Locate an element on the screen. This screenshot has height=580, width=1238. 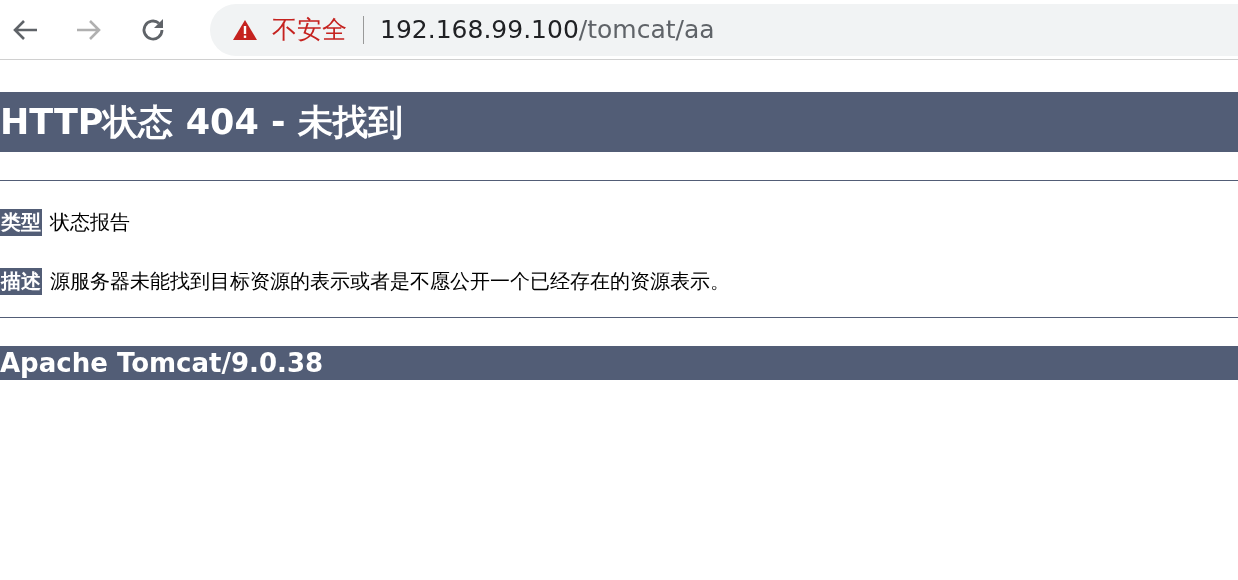
field-value: 源服务器未能找到目标资源的表示或者是不愿公开一个已经存在的资源表示。 is located at coordinates (390, 281).